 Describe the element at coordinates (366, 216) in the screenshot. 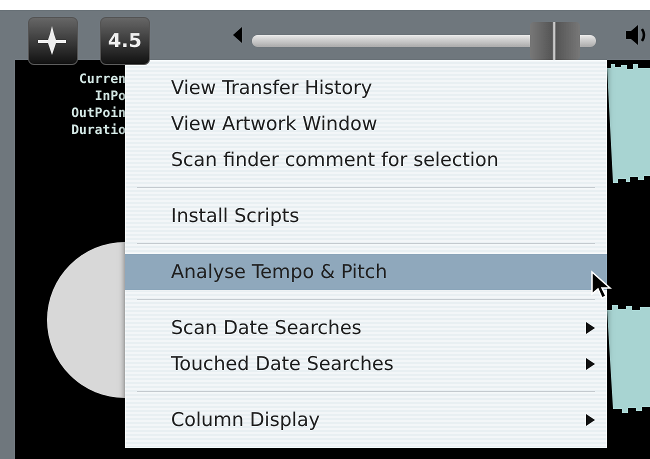

I see `menu-item: Install Scripts` at that location.